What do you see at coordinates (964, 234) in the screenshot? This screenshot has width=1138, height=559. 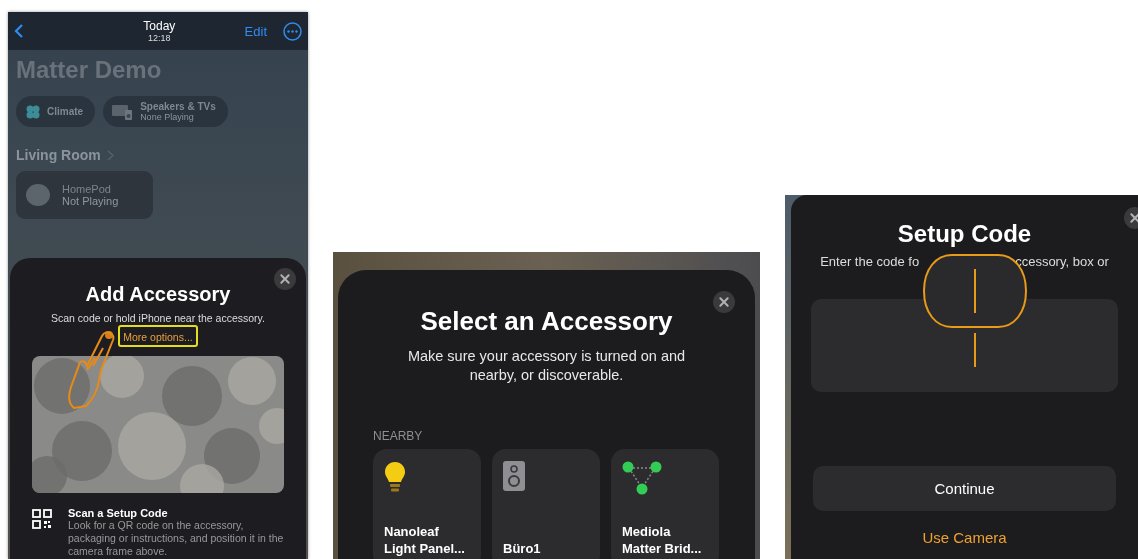 I see `sheet-title: Setup Code` at bounding box center [964, 234].